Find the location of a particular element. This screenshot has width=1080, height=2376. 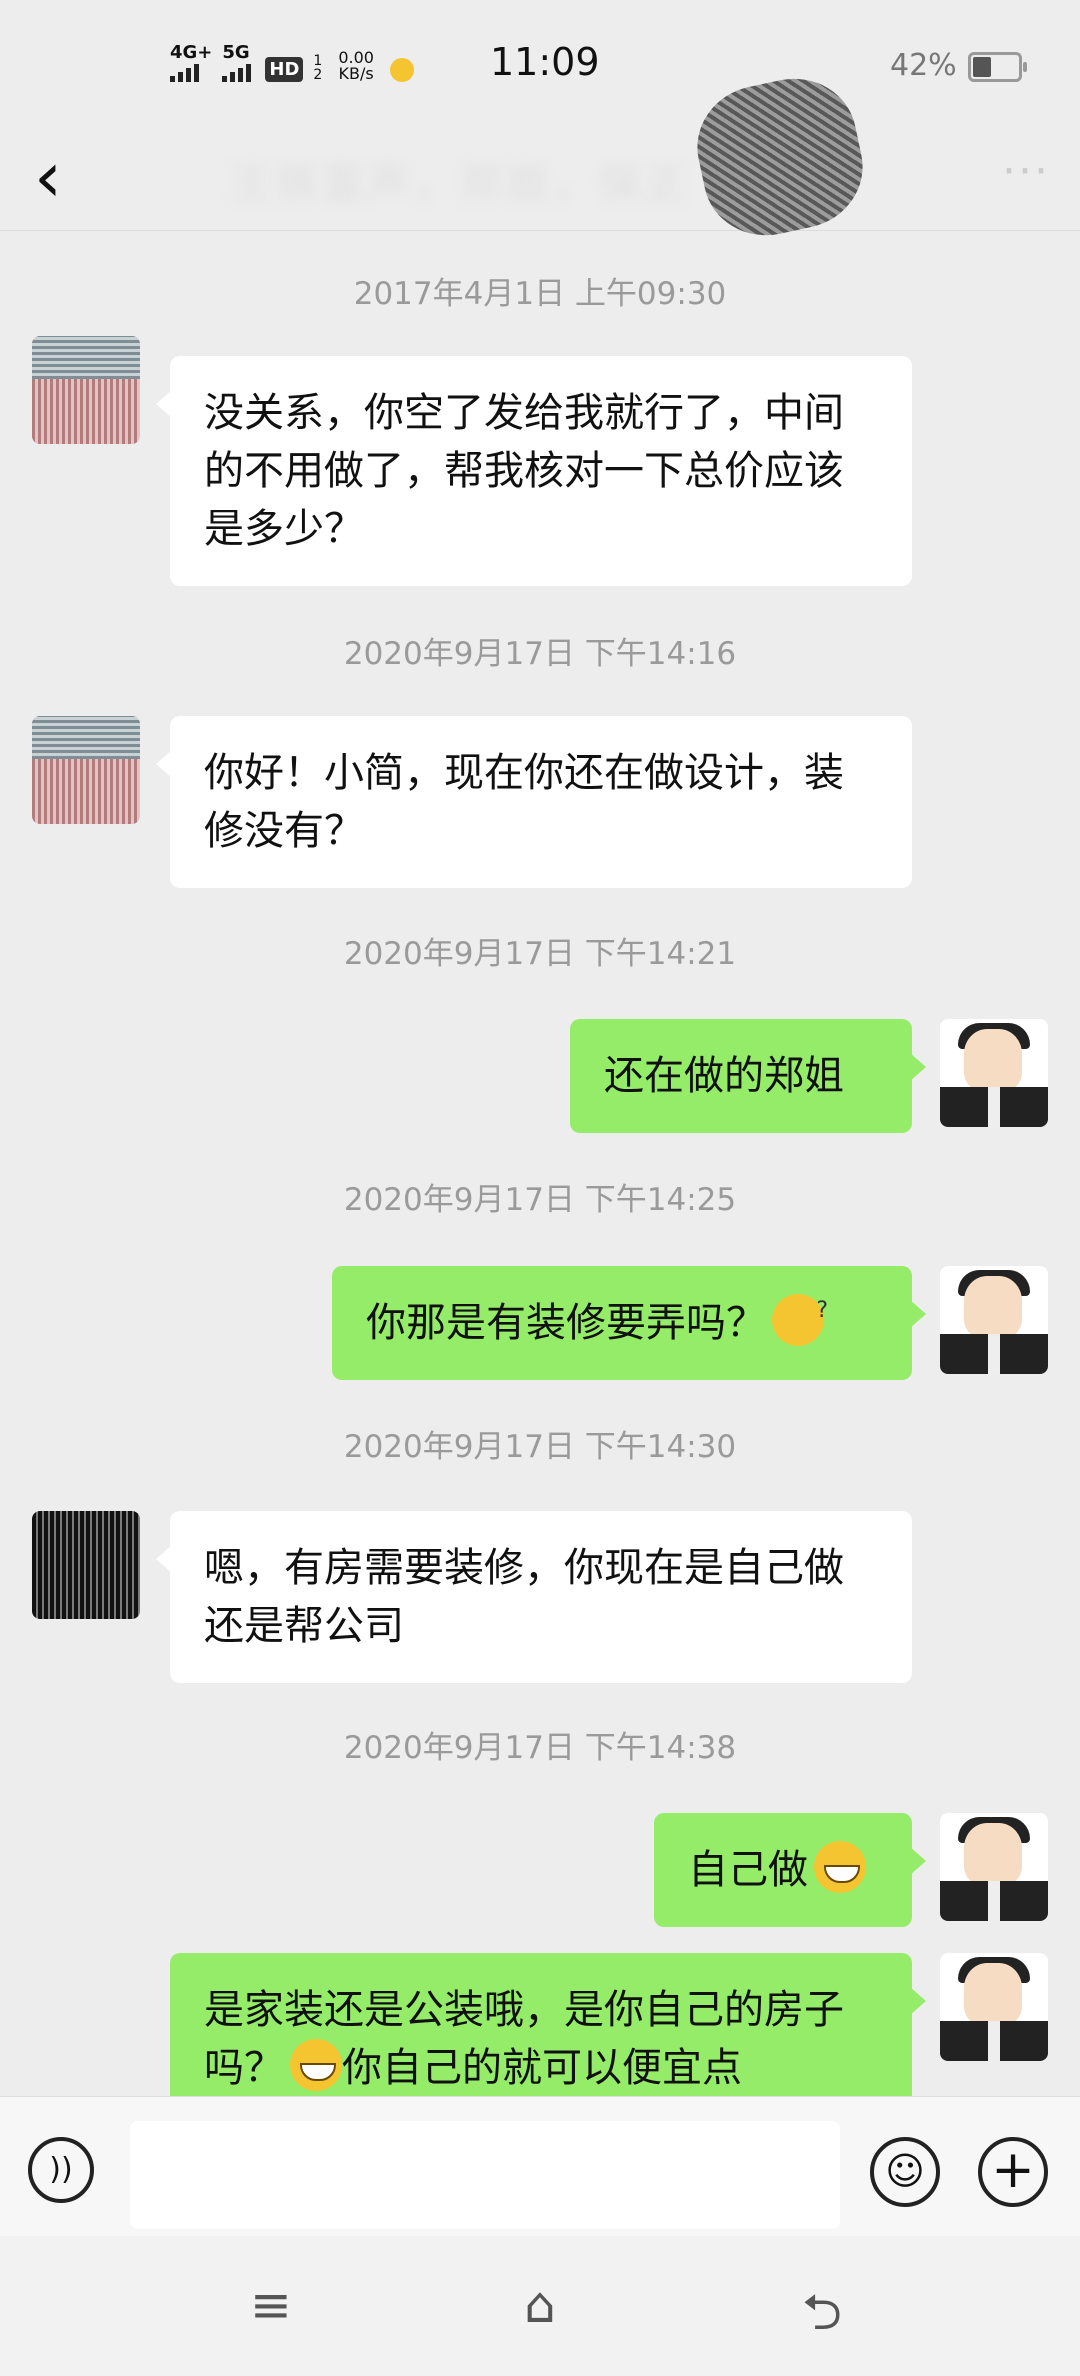

timestamp: 2017年4月1日 上午09:30 is located at coordinates (540, 294).